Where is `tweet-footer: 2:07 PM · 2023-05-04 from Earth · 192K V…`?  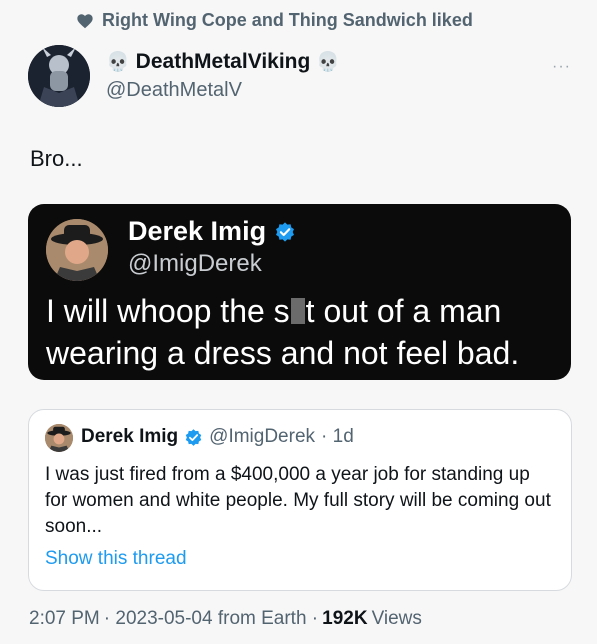 tweet-footer: 2:07 PM · 2023-05-04 from Earth · 192K V… is located at coordinates (225, 619).